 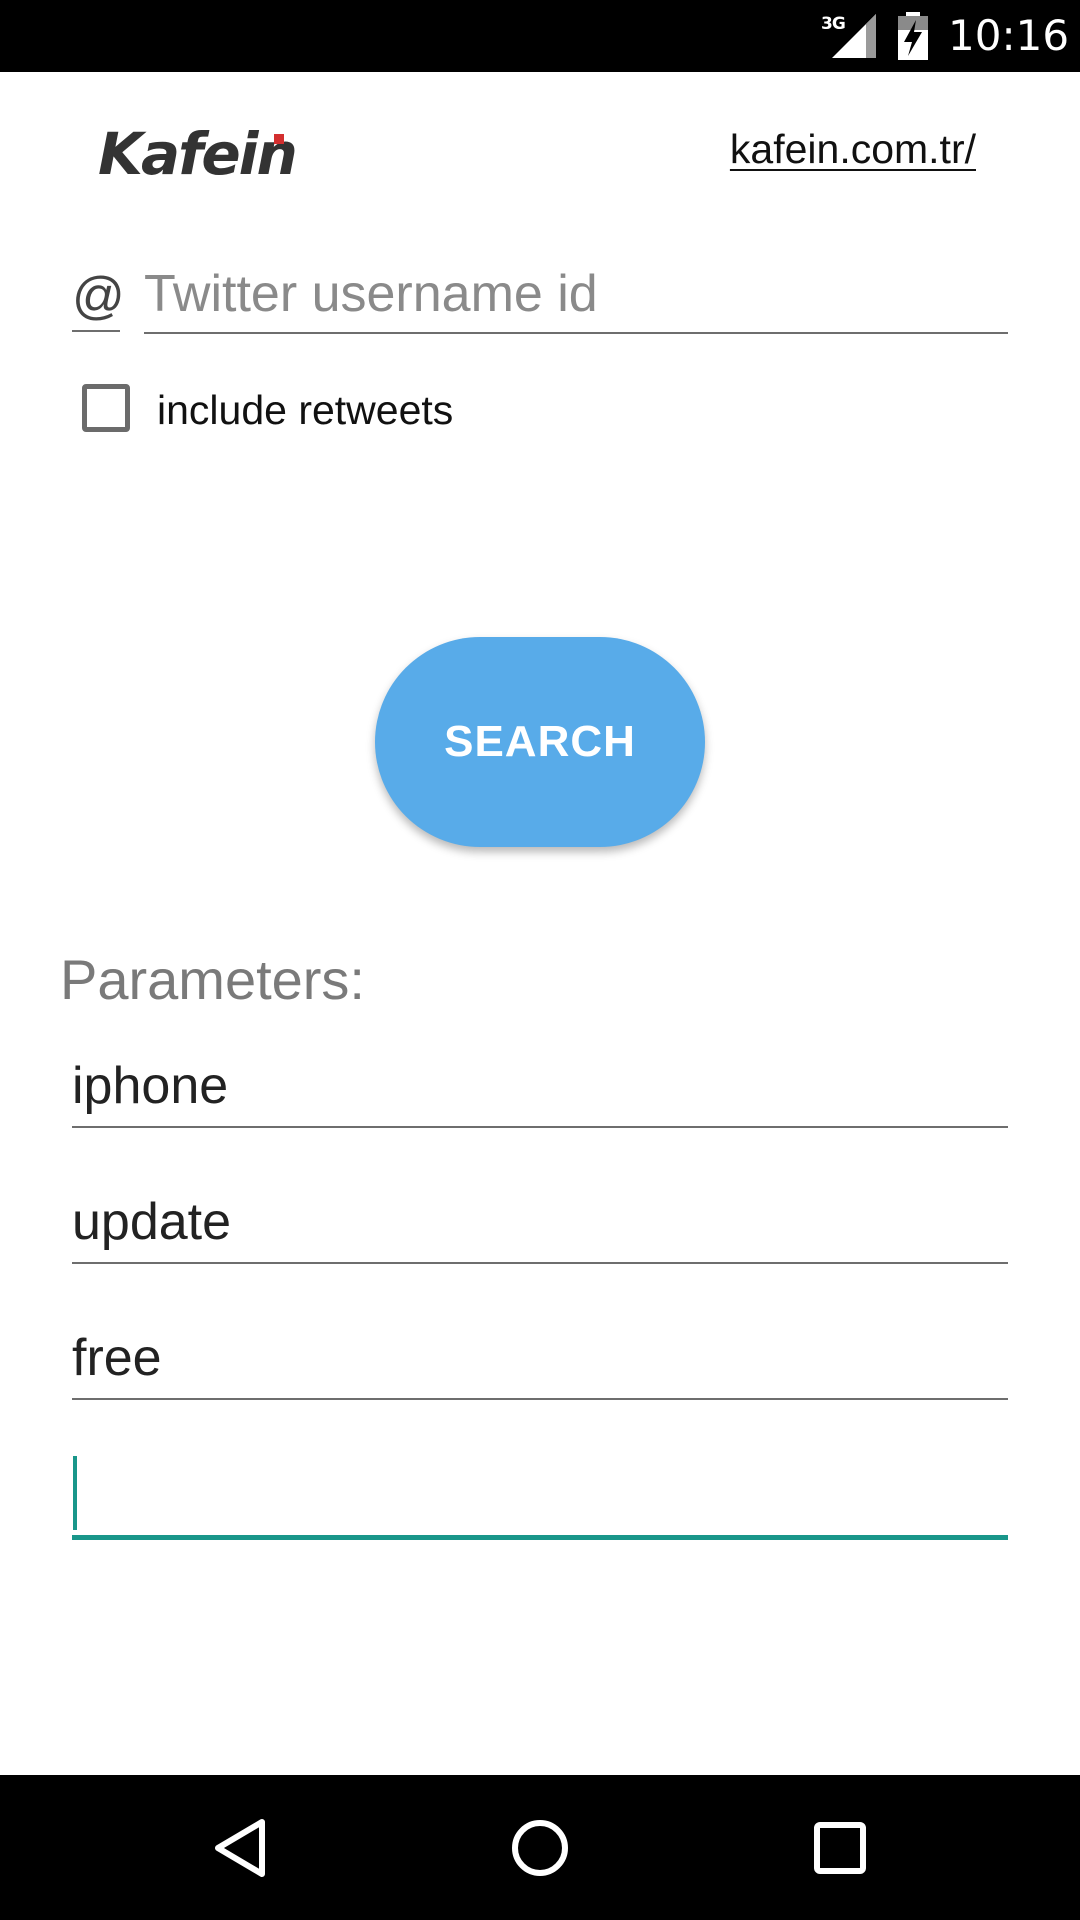 I want to click on search-button: SEARCH, so click(x=540, y=742).